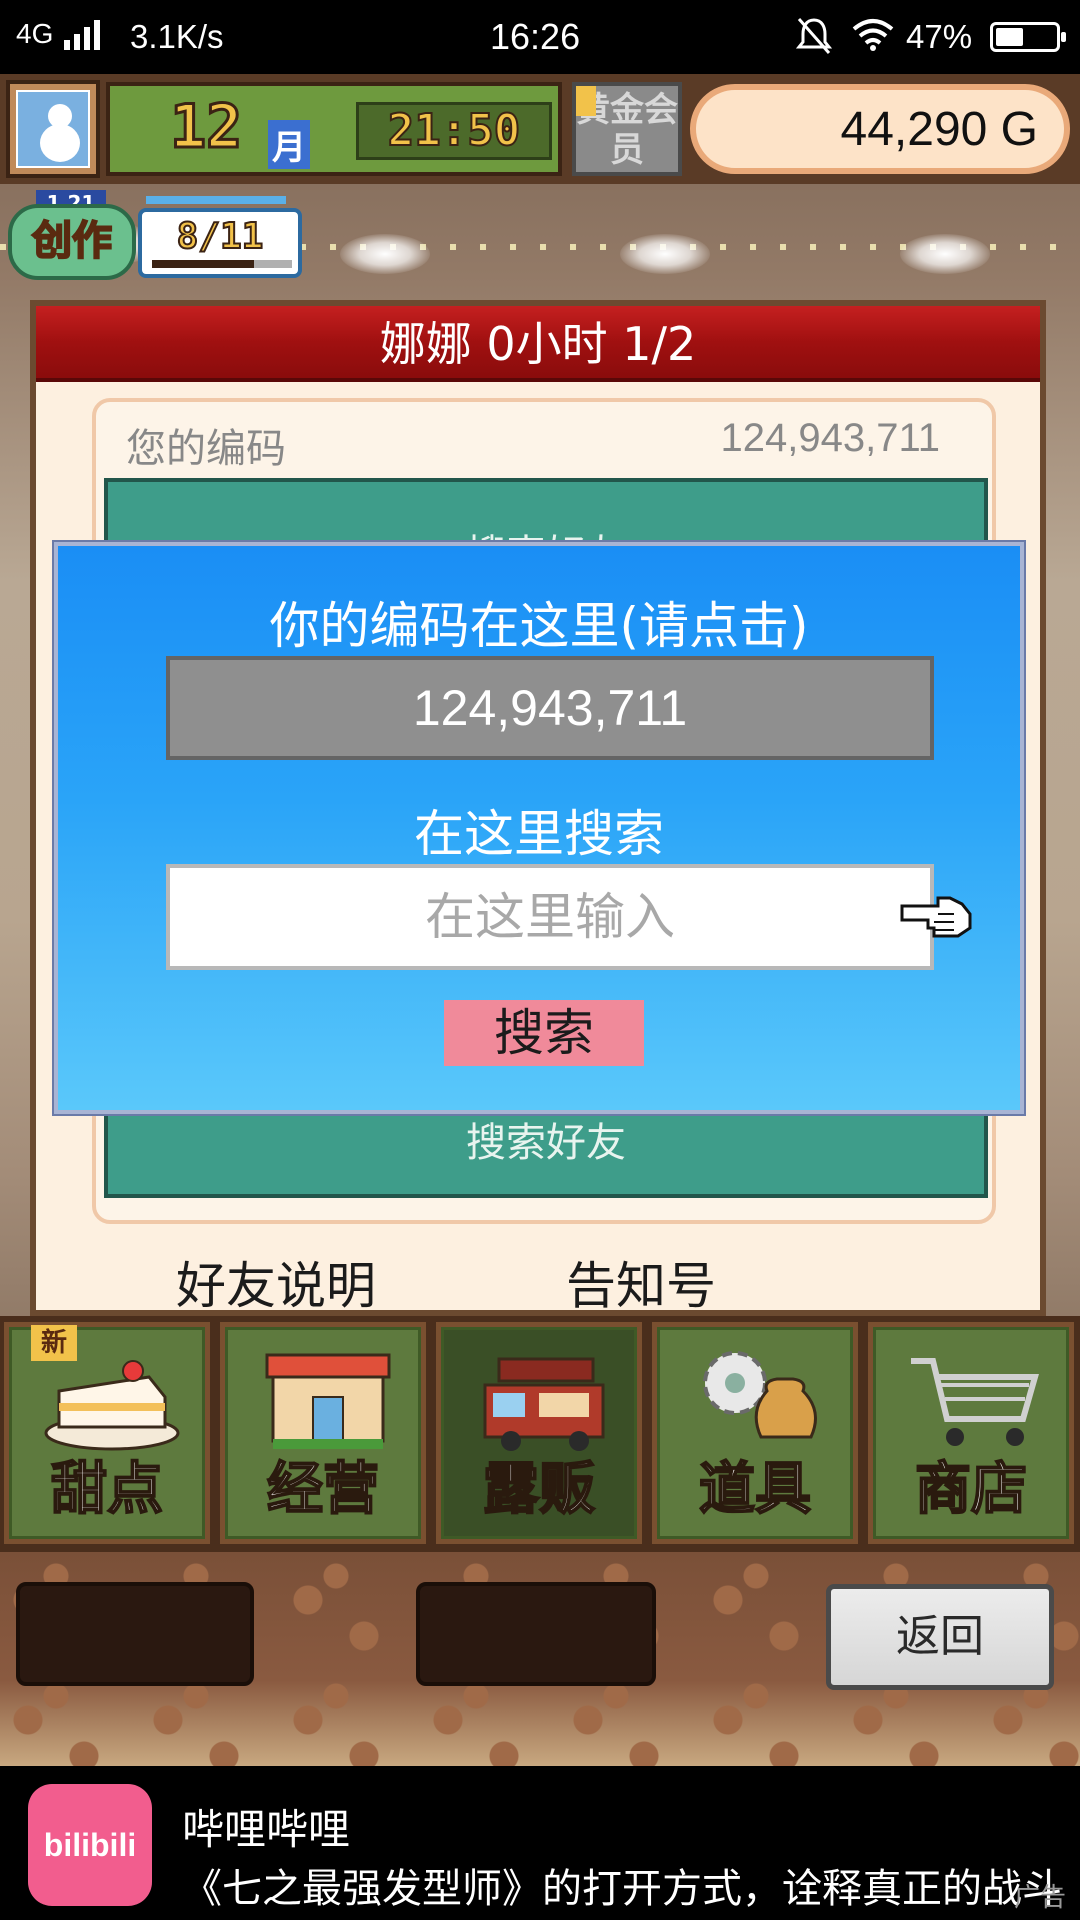 The height and width of the screenshot is (1920, 1080). What do you see at coordinates (544, 1033) in the screenshot?
I see `search-button: 搜索` at bounding box center [544, 1033].